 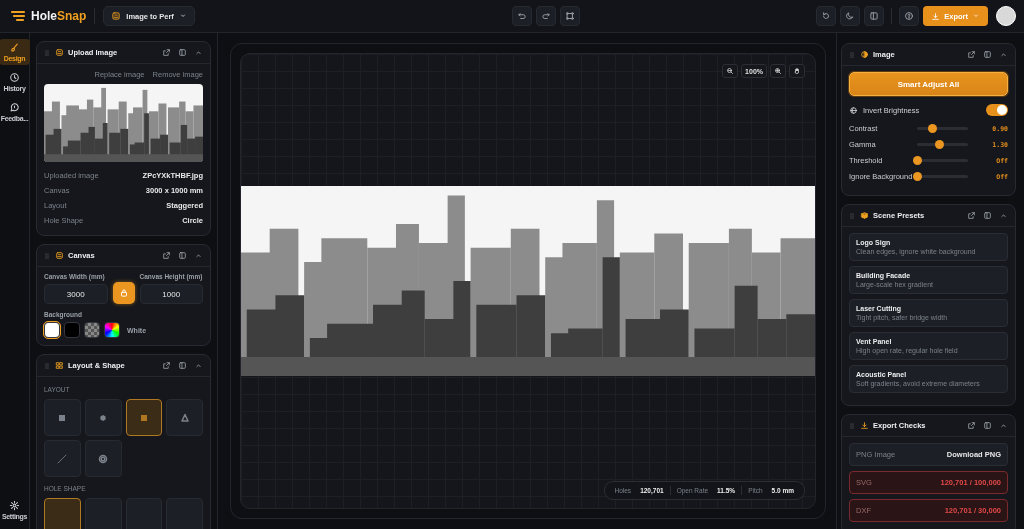 I want to click on panel-toggle-button, so click(x=874, y=16).